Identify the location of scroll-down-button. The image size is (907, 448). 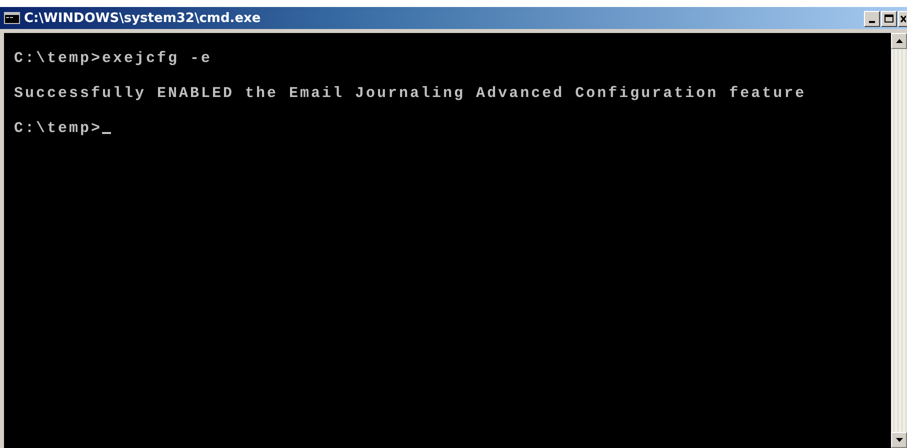
(899, 440).